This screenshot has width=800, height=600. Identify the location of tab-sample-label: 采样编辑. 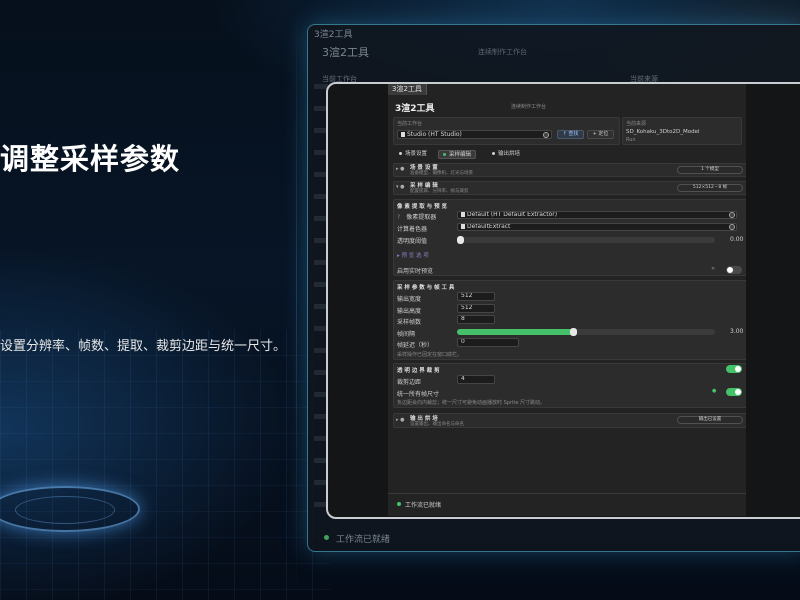
(460, 155).